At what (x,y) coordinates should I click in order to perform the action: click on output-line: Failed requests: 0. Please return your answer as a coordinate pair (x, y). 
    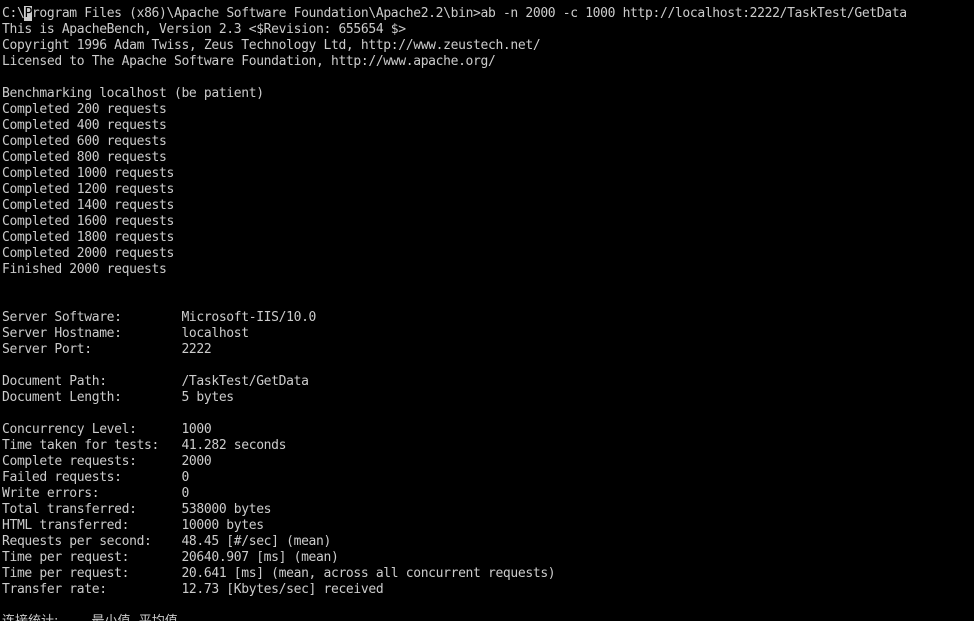
    Looking at the image, I should click on (95, 477).